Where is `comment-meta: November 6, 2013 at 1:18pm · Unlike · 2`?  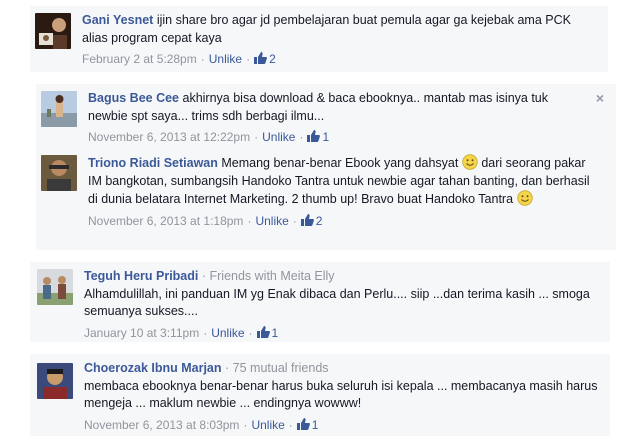
comment-meta: November 6, 2013 at 1:18pm · Unlike · 2 is located at coordinates (205, 220).